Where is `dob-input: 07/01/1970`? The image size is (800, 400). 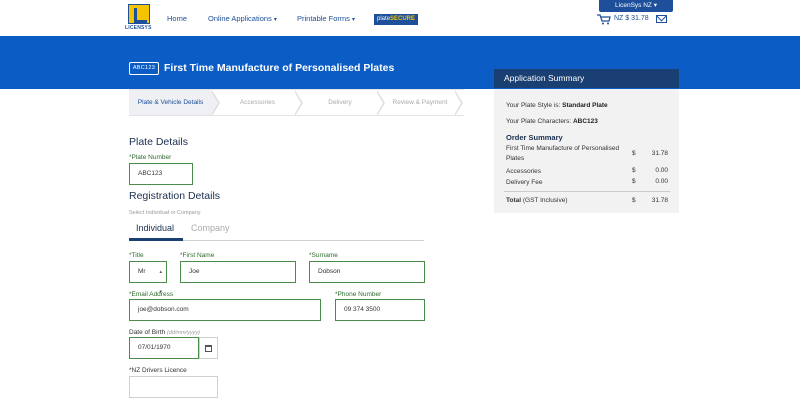 dob-input: 07/01/1970 is located at coordinates (164, 348).